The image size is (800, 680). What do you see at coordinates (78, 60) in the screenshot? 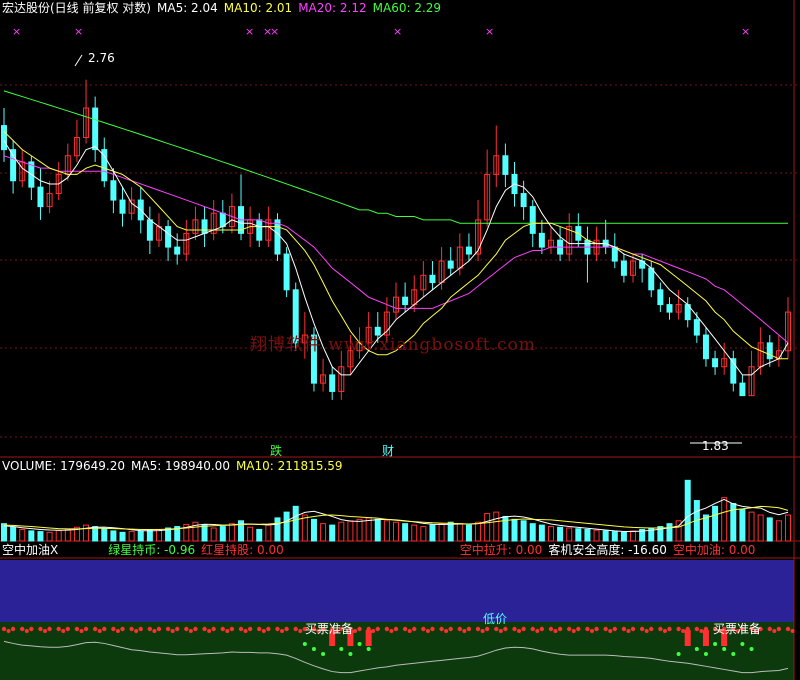
I see `high-arrow` at bounding box center [78, 60].